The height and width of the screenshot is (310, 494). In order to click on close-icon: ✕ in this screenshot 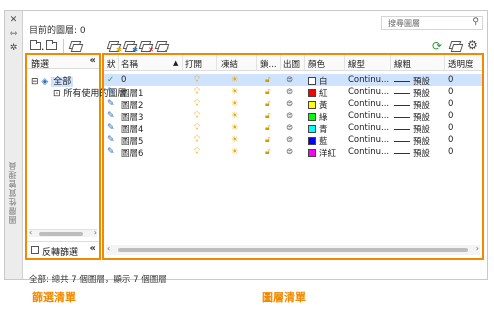, I will do `click(13, 20)`.